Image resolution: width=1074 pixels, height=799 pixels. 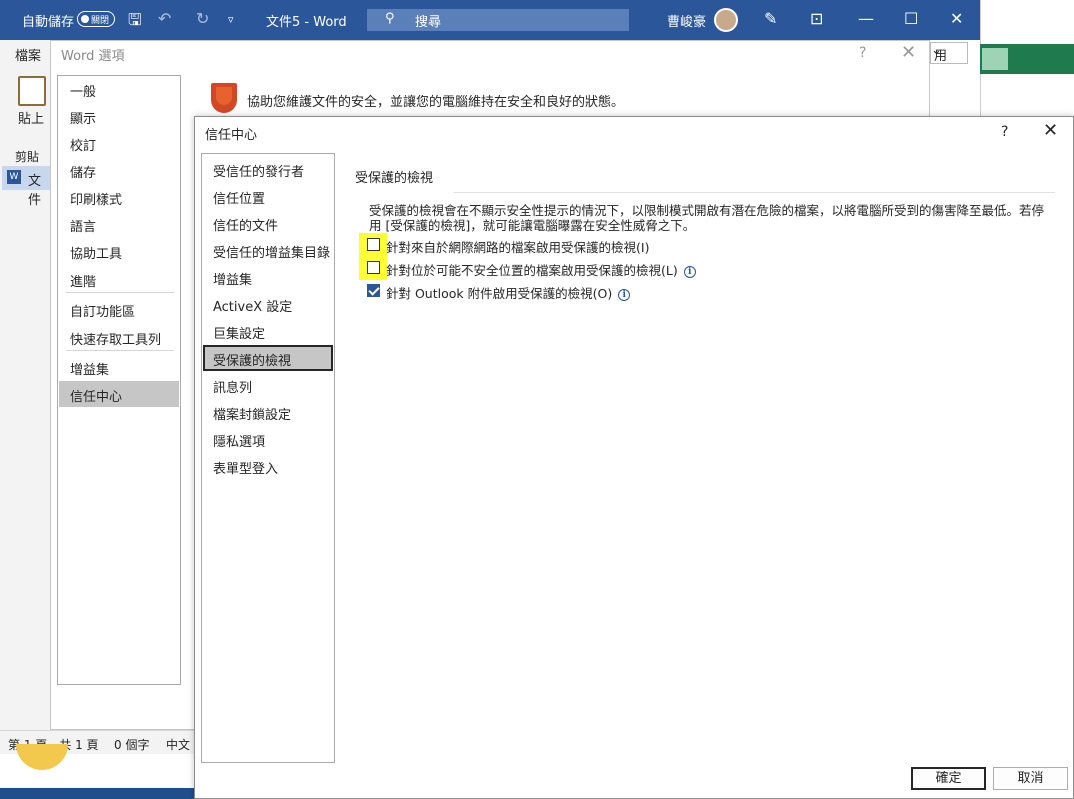 What do you see at coordinates (428, 22) in the screenshot?
I see `search-placeholder: 搜尋` at bounding box center [428, 22].